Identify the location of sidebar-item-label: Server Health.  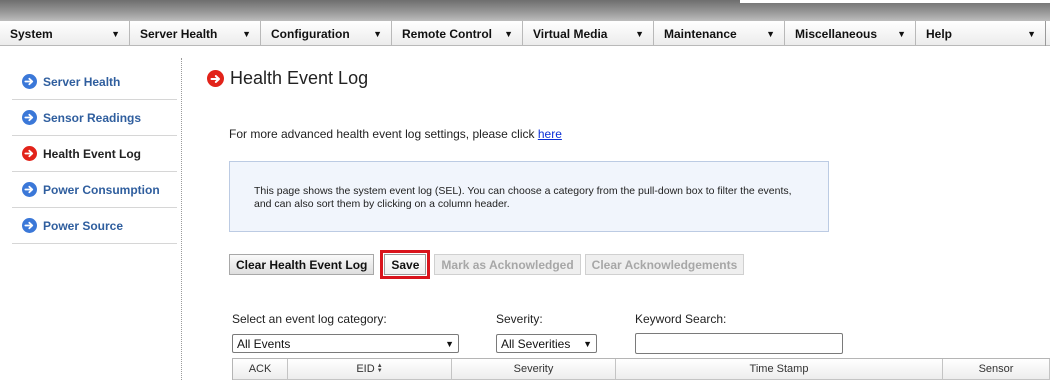
(82, 81).